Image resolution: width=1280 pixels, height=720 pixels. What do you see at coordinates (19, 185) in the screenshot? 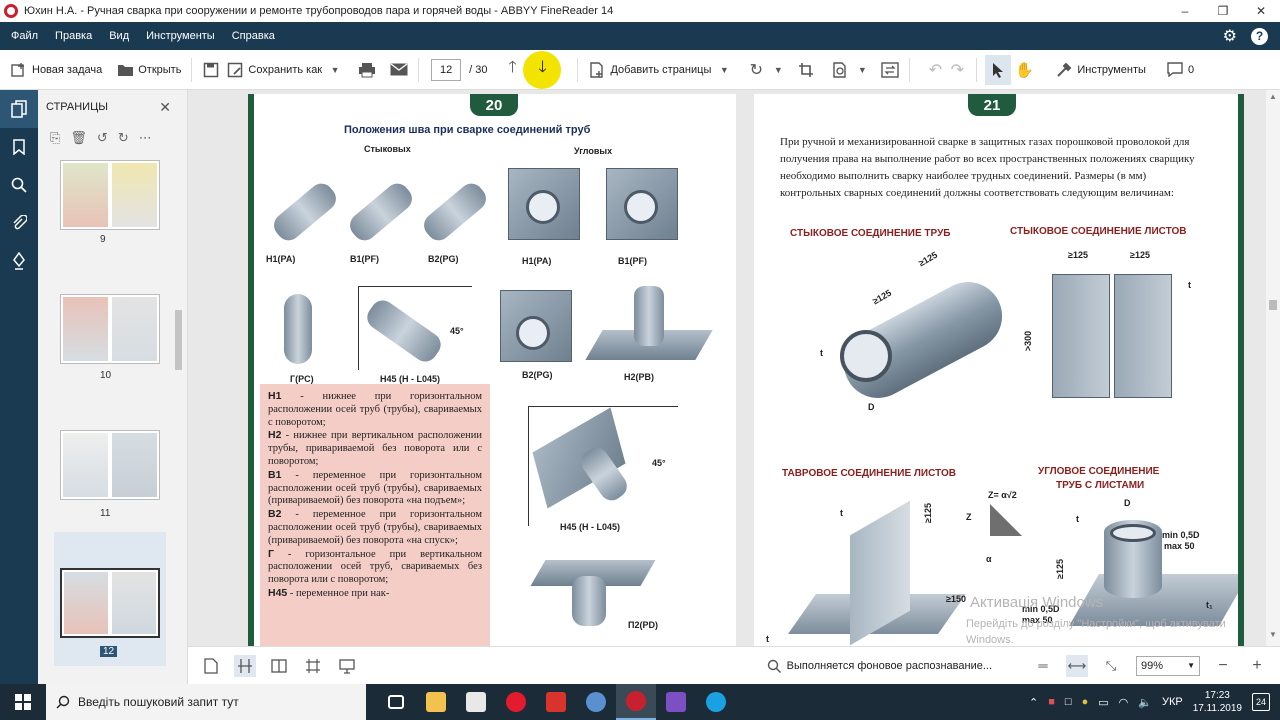
I see `search-icon` at bounding box center [19, 185].